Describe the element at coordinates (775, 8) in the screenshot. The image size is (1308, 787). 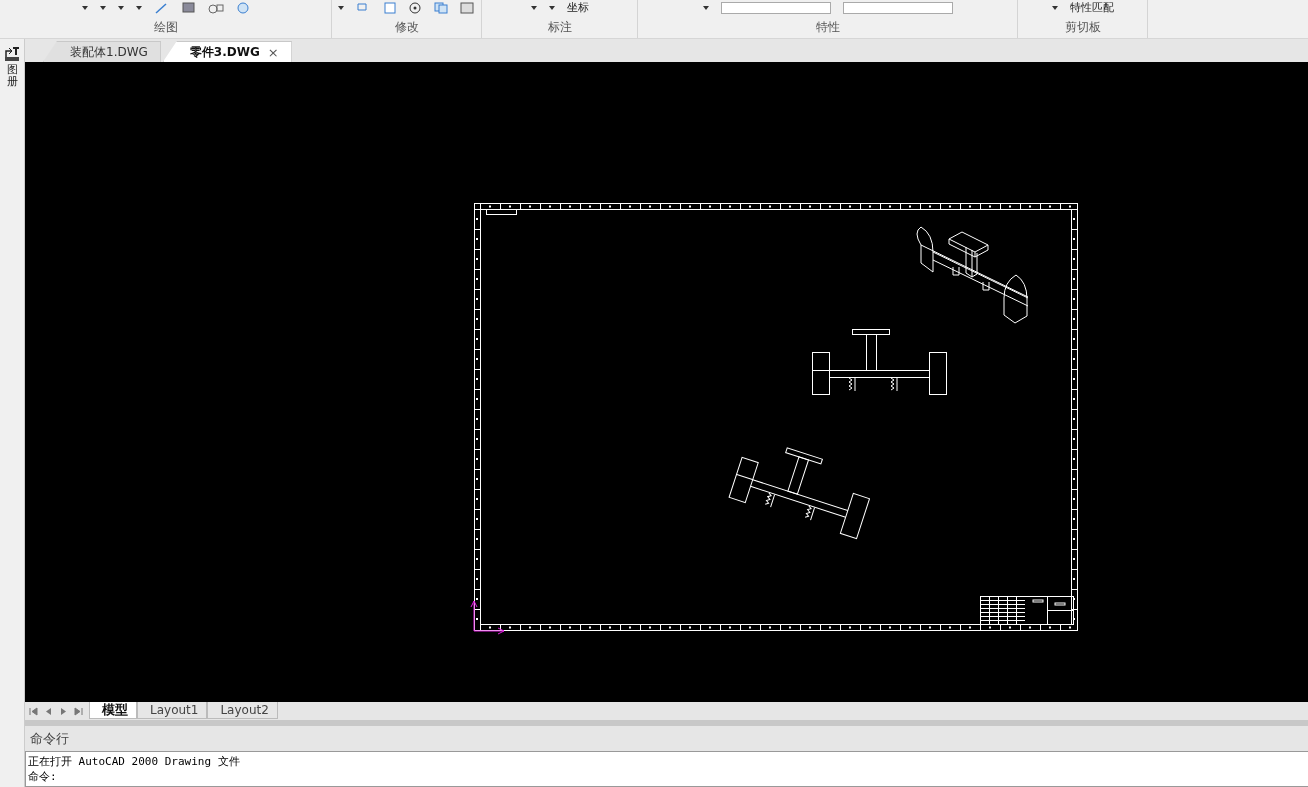
I see `layer-field` at that location.